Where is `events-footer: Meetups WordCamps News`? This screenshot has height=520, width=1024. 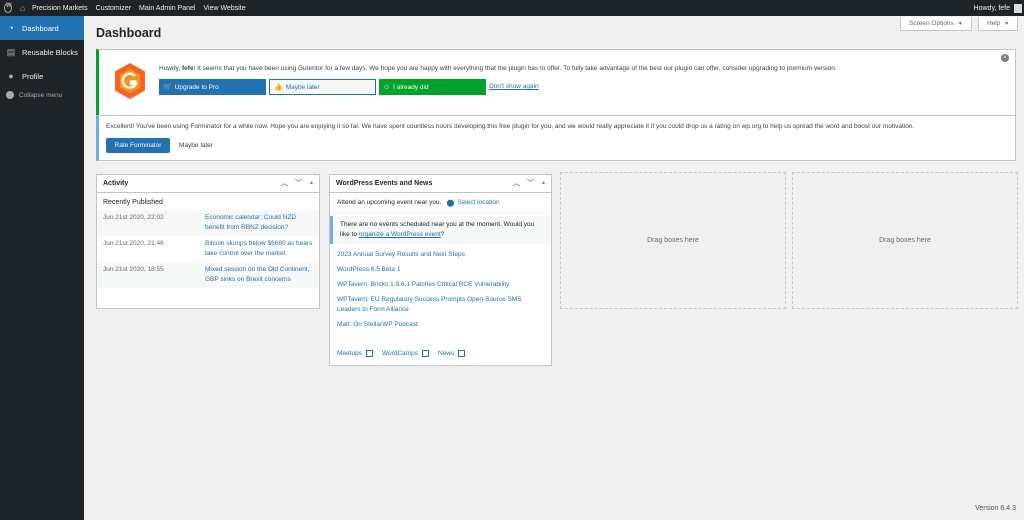
events-footer: Meetups WordCamps News is located at coordinates (401, 353).